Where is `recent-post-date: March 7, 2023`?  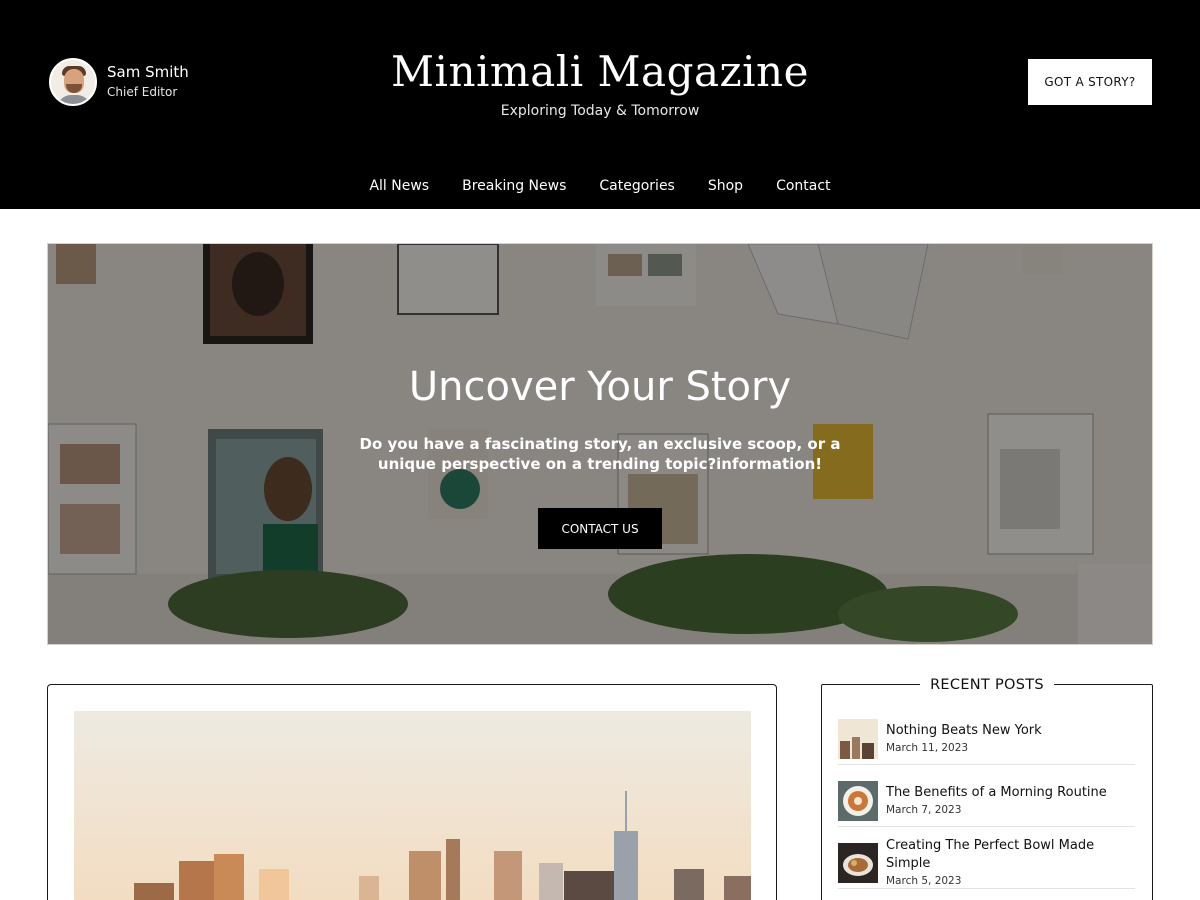 recent-post-date: March 7, 2023 is located at coordinates (924, 810).